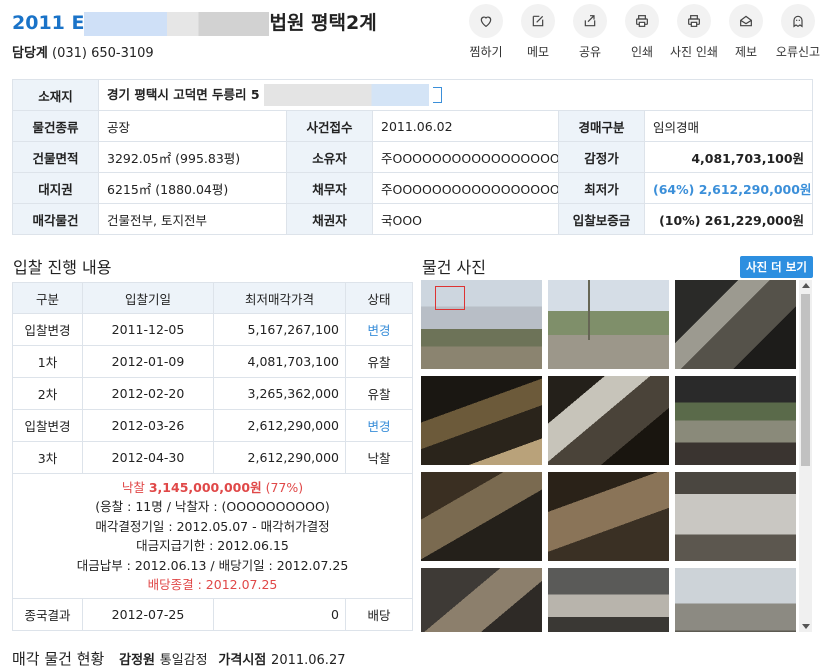  Describe the element at coordinates (47, 425) in the screenshot. I see `round-cell: 입찰변경` at that location.